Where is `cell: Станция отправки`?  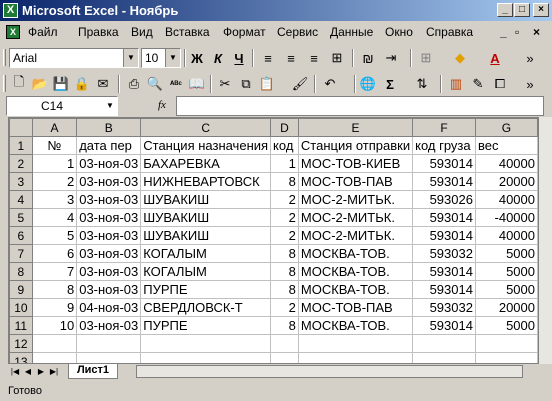
cell: Станция отправки is located at coordinates (355, 145).